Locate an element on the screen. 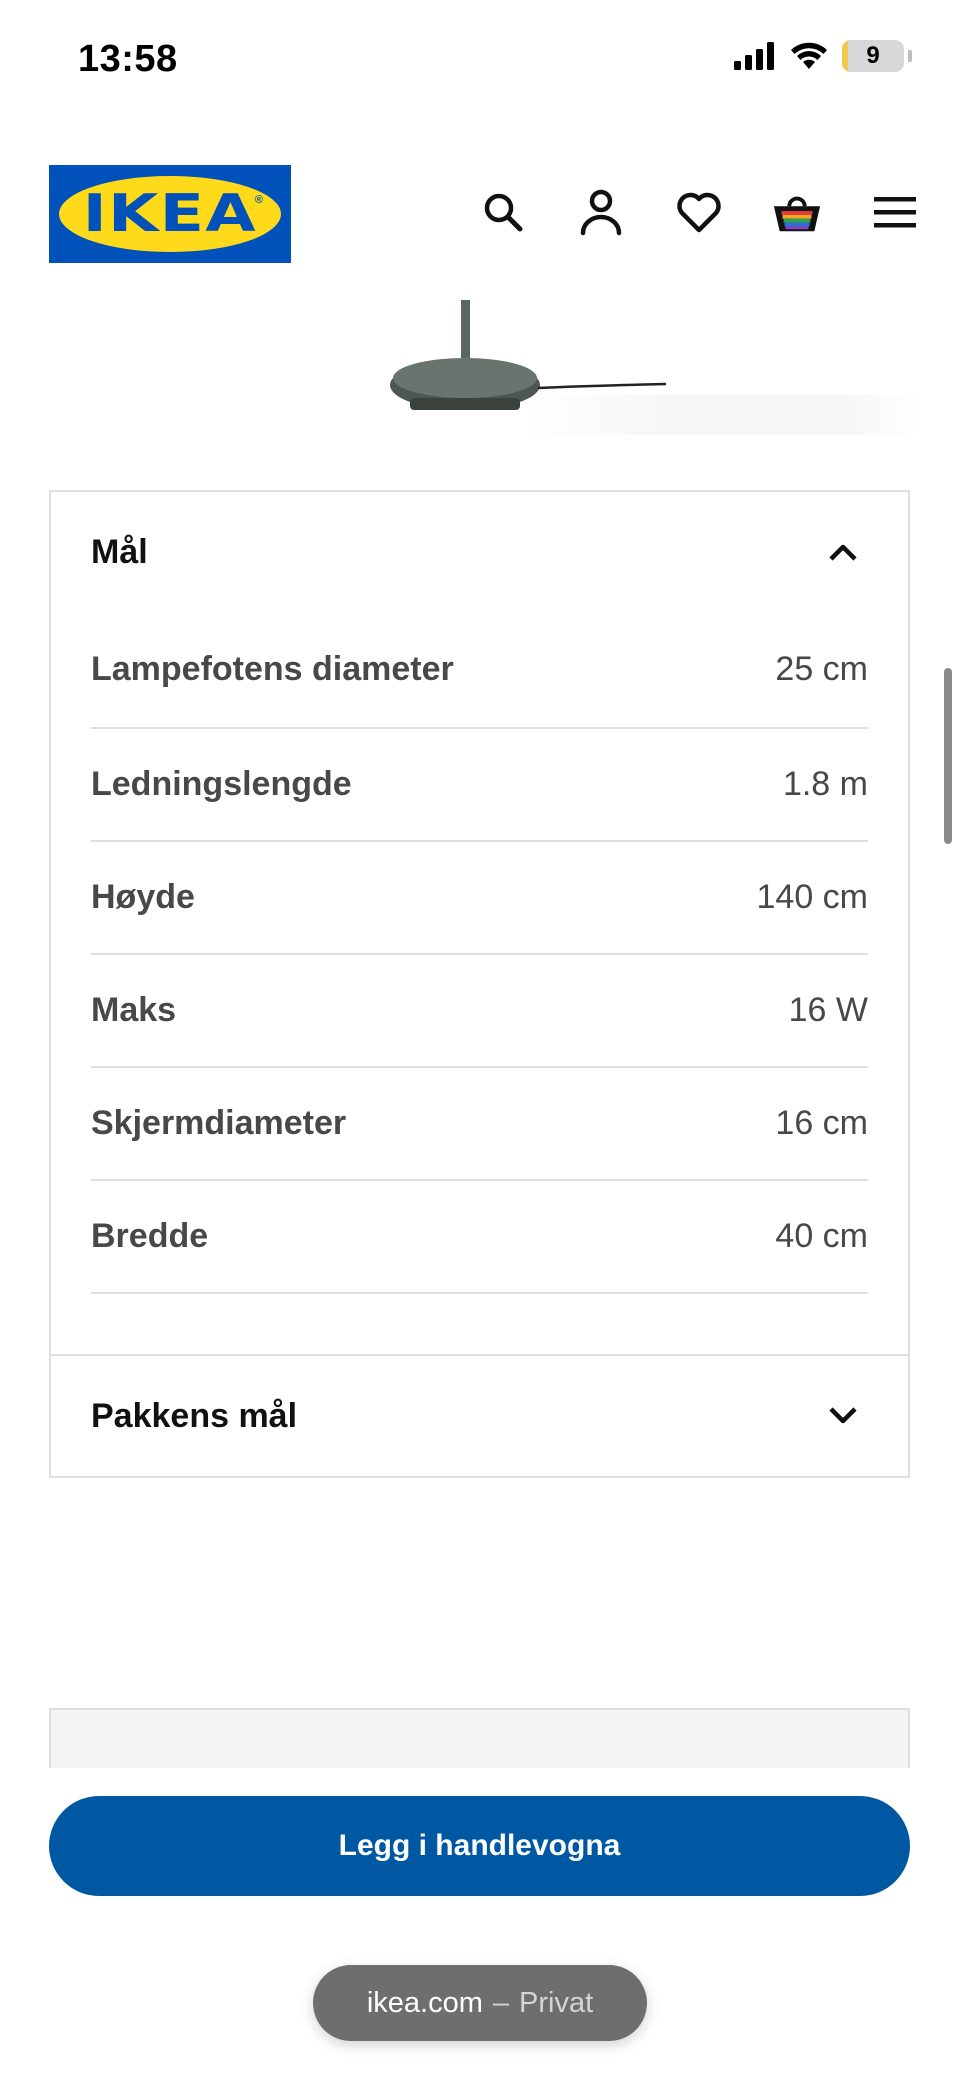 The height and width of the screenshot is (2078, 960). floor-lamp-base-image is located at coordinates (528, 355).